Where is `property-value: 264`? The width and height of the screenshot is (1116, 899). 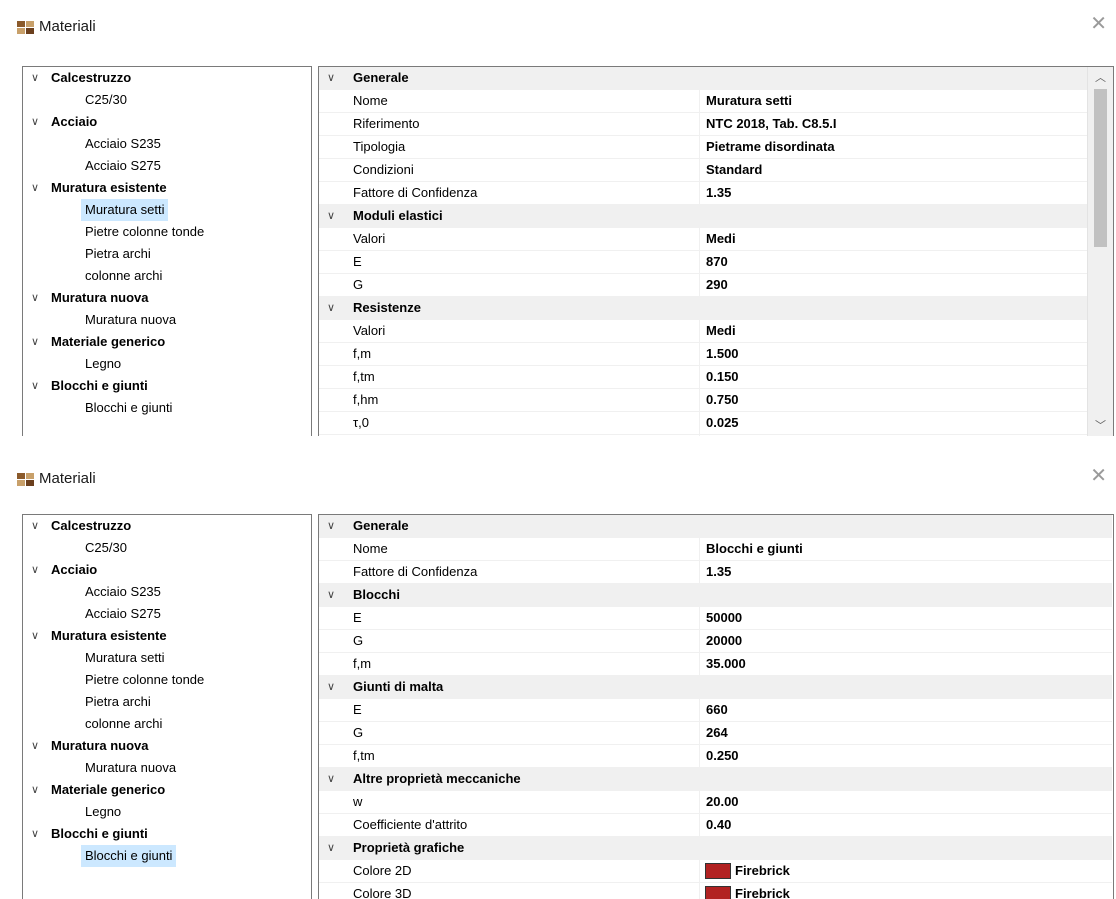
property-value: 264 is located at coordinates (717, 733).